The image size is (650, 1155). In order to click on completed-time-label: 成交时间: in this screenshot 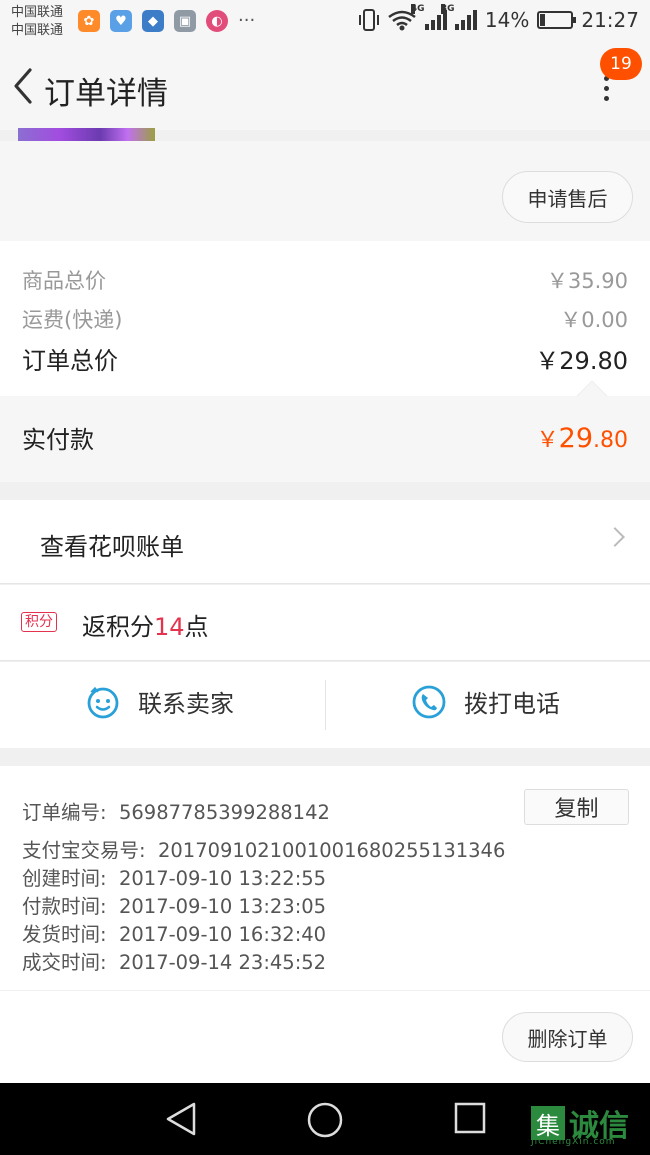, I will do `click(64, 962)`.